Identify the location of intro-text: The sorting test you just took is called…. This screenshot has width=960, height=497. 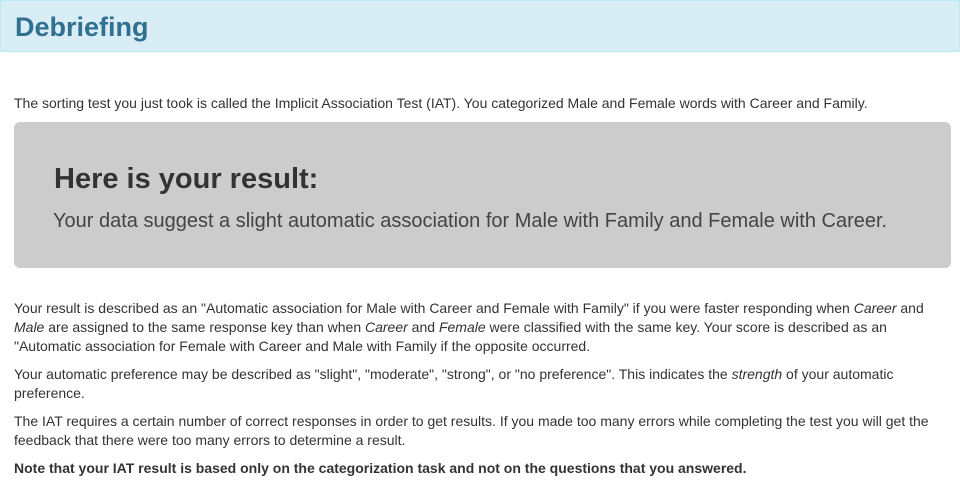
(441, 103).